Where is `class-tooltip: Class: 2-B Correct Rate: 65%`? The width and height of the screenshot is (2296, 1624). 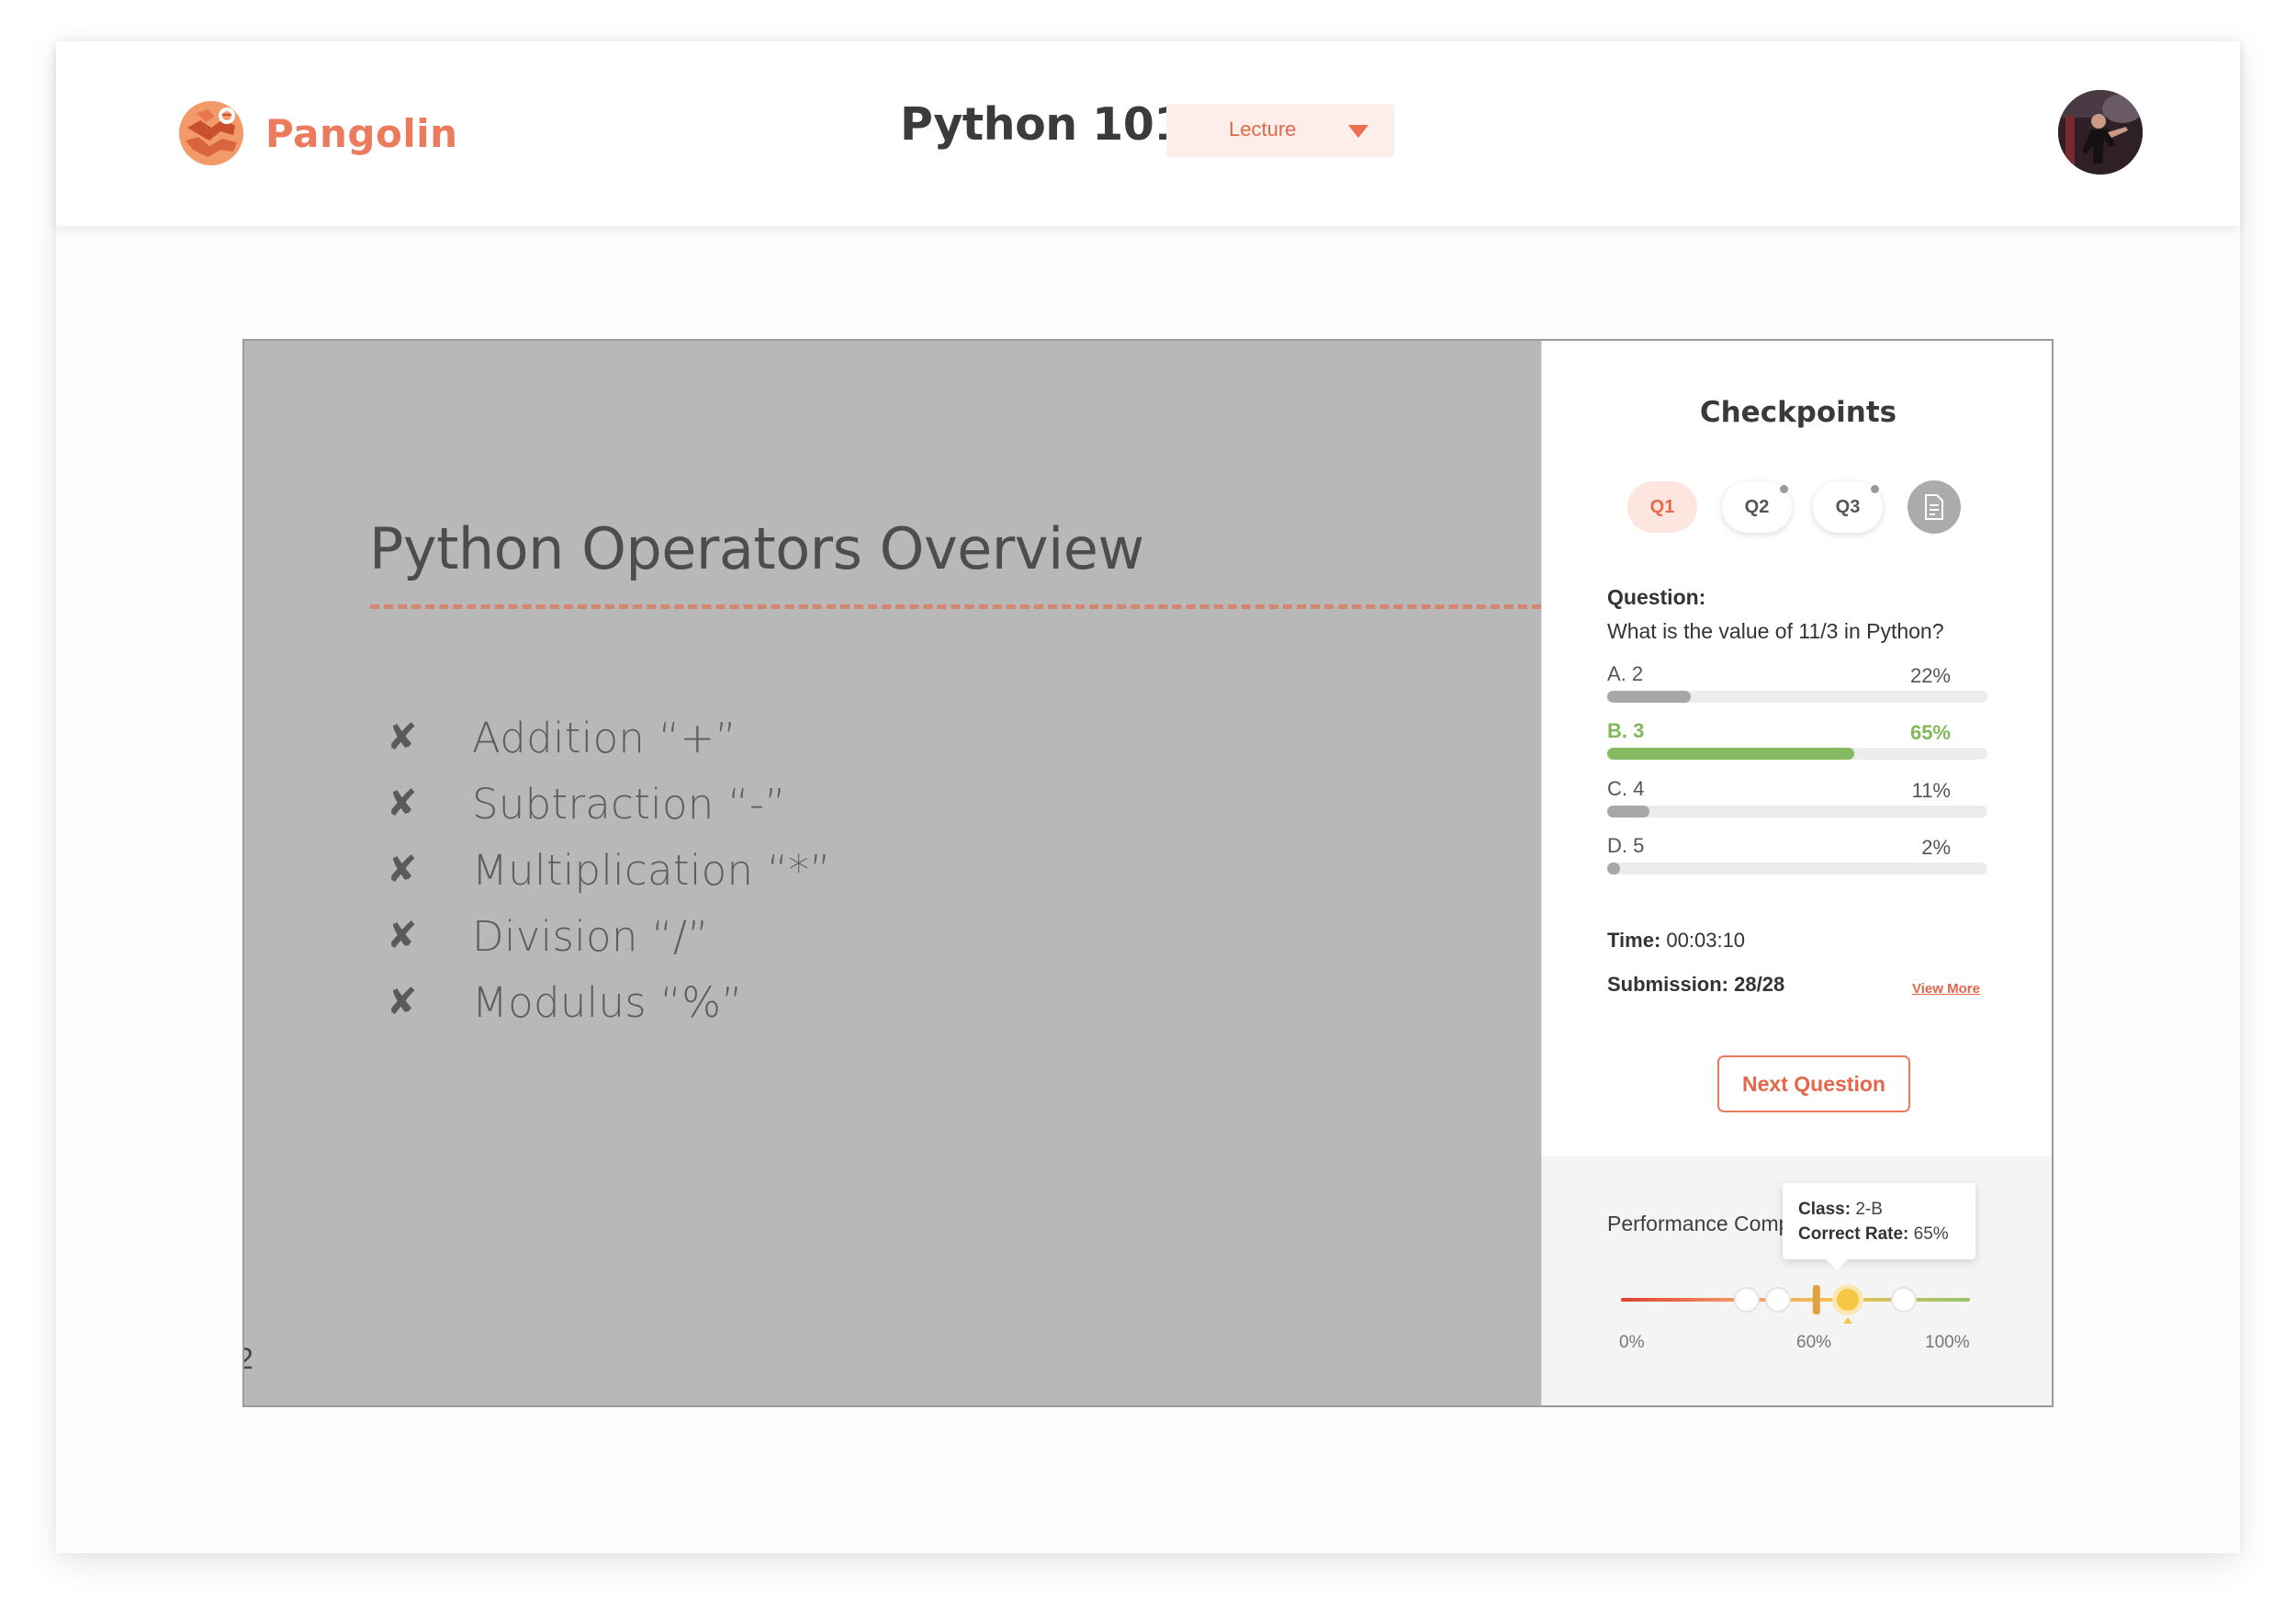 class-tooltip: Class: 2-B Correct Rate: 65% is located at coordinates (1879, 1226).